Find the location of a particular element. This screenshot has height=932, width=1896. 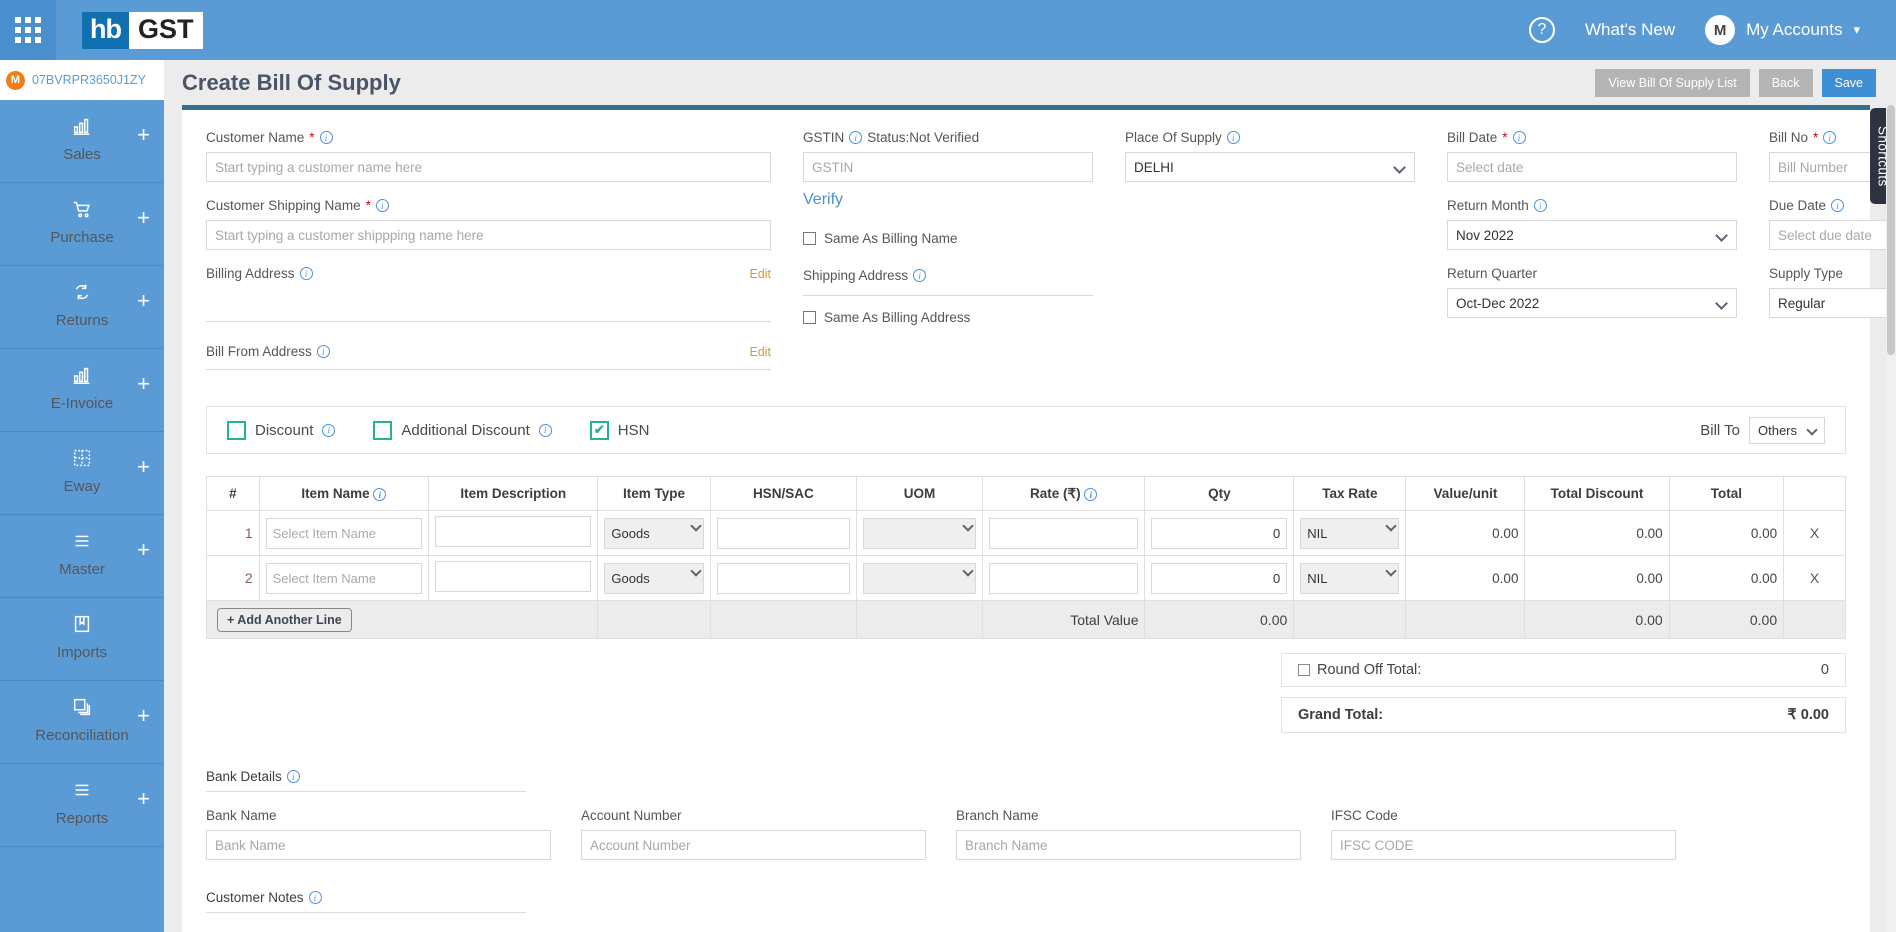

sidebar-item-purchase: Purchase + is located at coordinates (82, 224).